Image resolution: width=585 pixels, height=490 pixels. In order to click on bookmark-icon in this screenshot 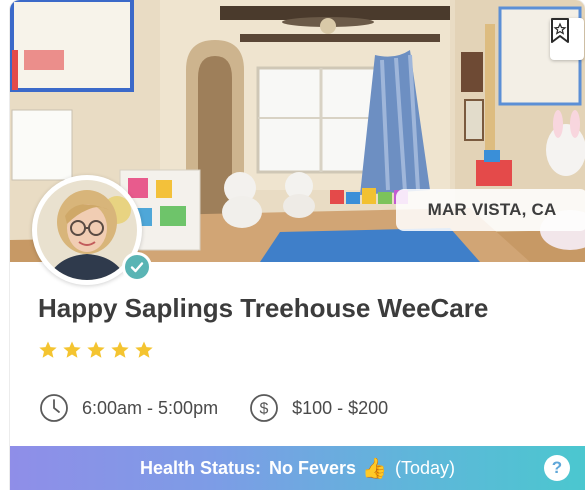, I will do `click(560, 30)`.